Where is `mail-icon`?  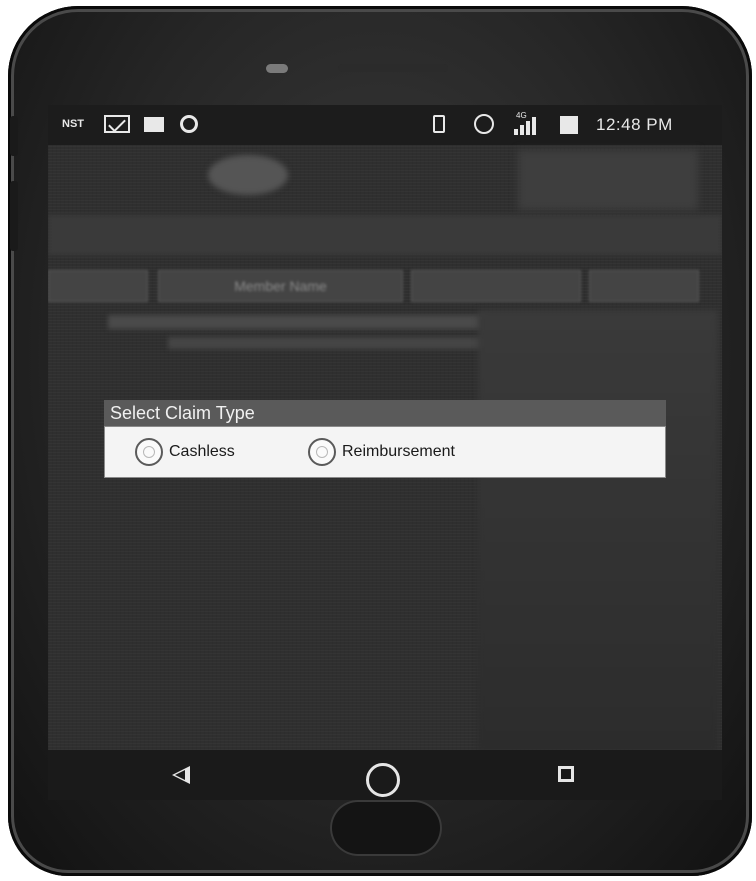
mail-icon is located at coordinates (117, 124).